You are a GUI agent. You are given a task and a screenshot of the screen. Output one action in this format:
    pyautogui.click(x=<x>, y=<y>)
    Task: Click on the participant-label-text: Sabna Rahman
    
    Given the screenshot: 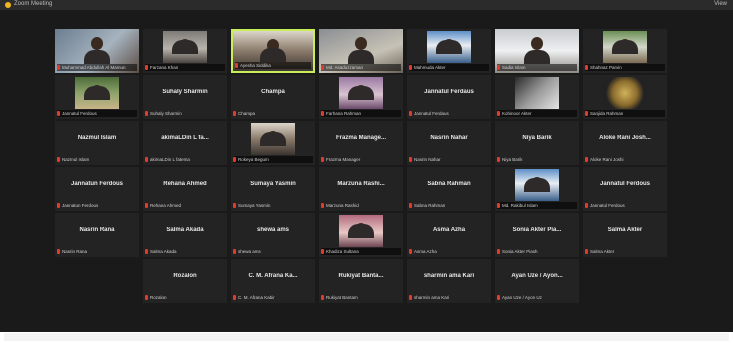 What is the action you would take?
    pyautogui.click(x=430, y=205)
    